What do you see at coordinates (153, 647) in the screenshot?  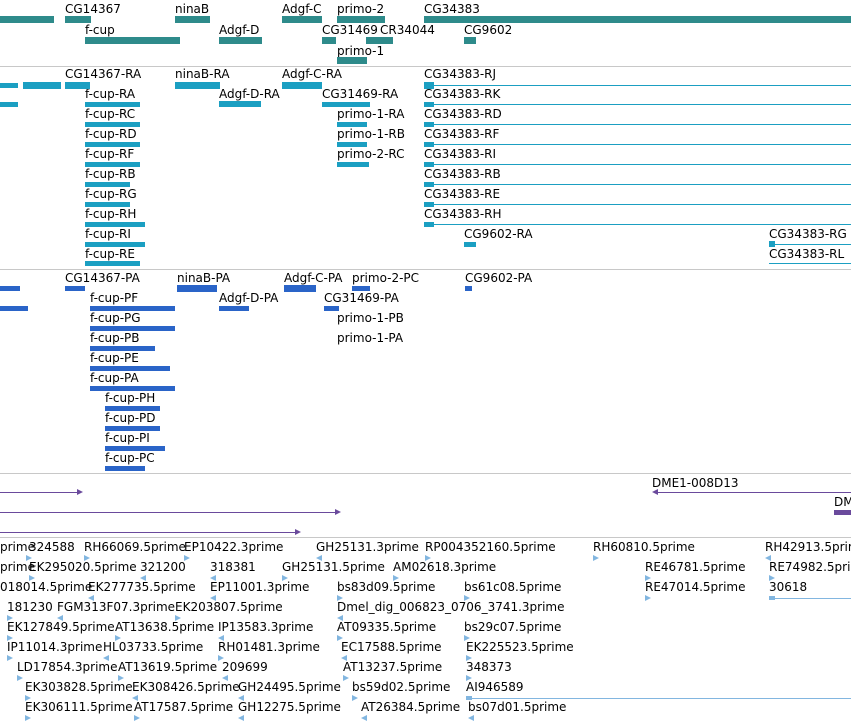 I see `est-label: HL03733.5prime` at bounding box center [153, 647].